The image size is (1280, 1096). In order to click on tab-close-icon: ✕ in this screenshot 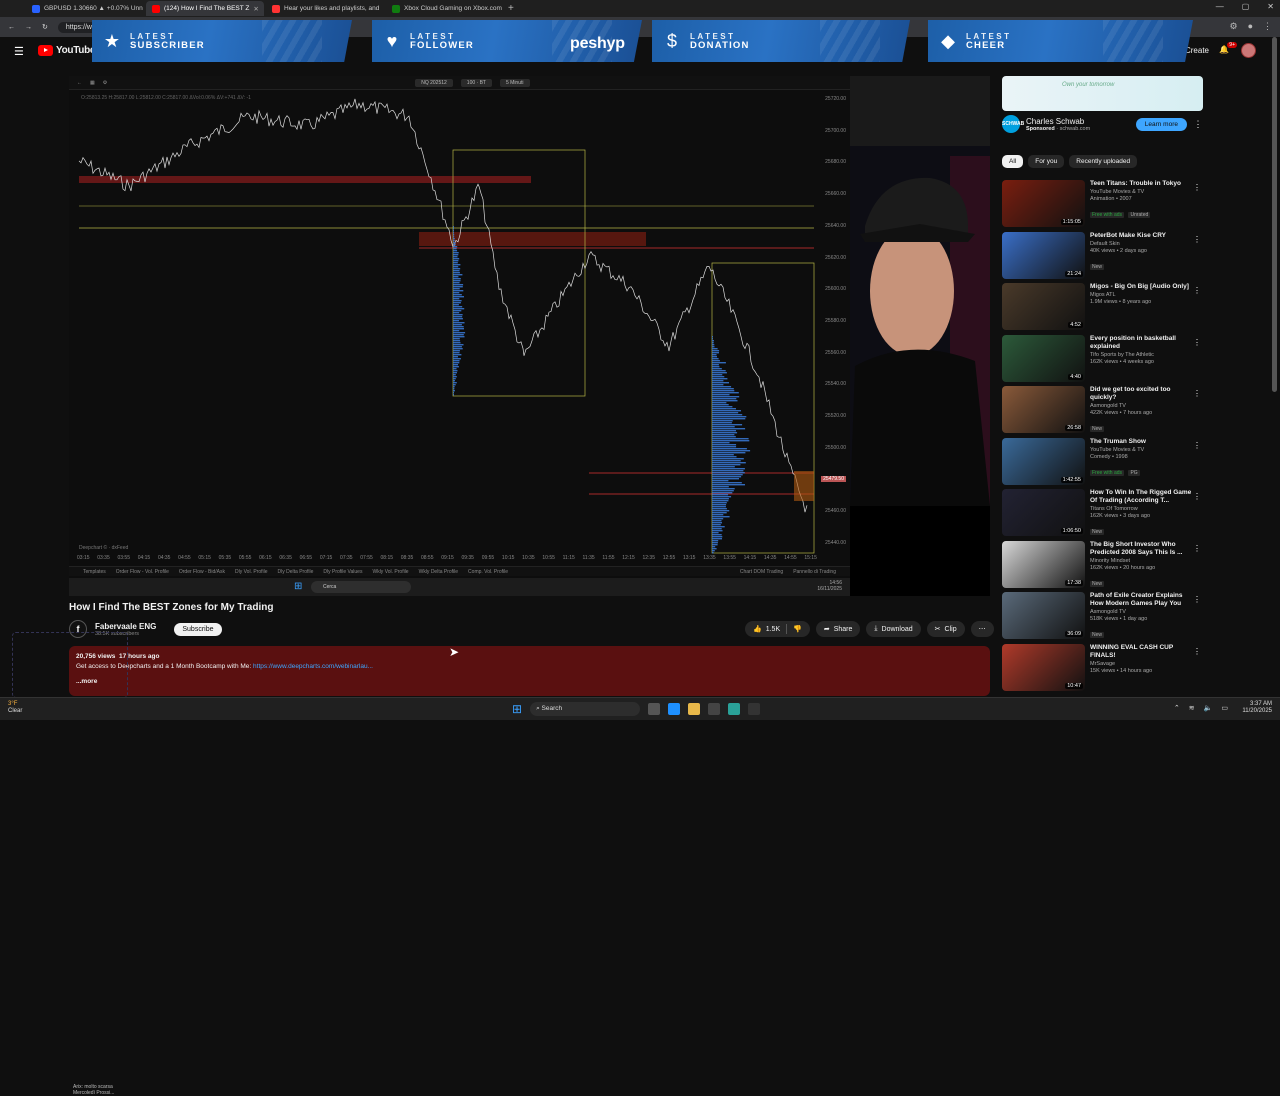, I will do `click(255, 9)`.